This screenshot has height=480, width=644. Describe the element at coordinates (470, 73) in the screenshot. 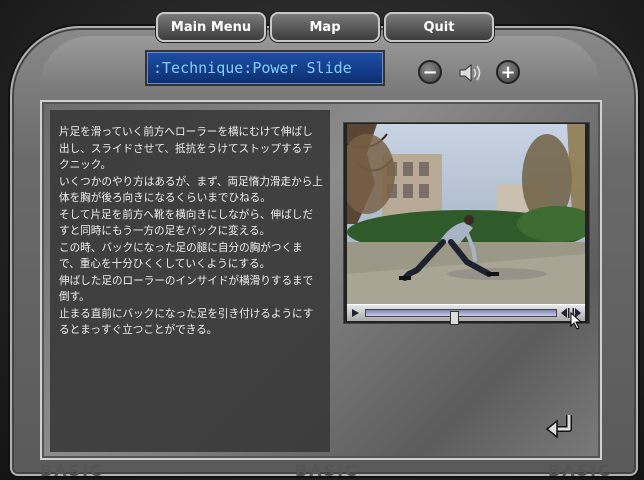

I see `speaker-icon` at that location.